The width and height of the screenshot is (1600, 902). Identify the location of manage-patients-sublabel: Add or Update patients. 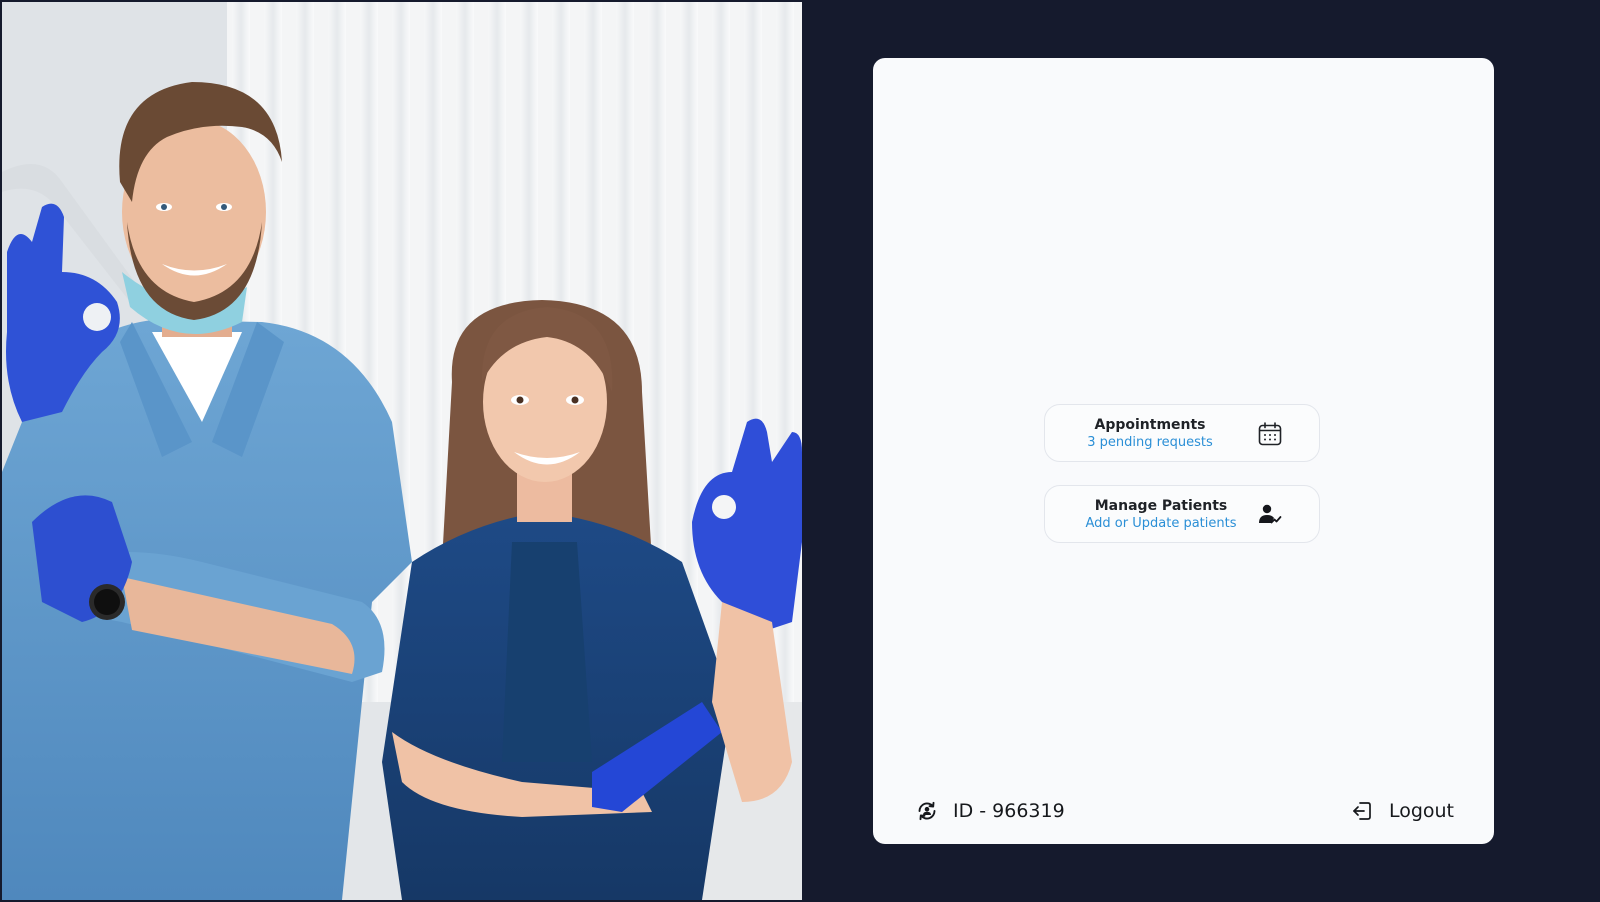
(1161, 523).